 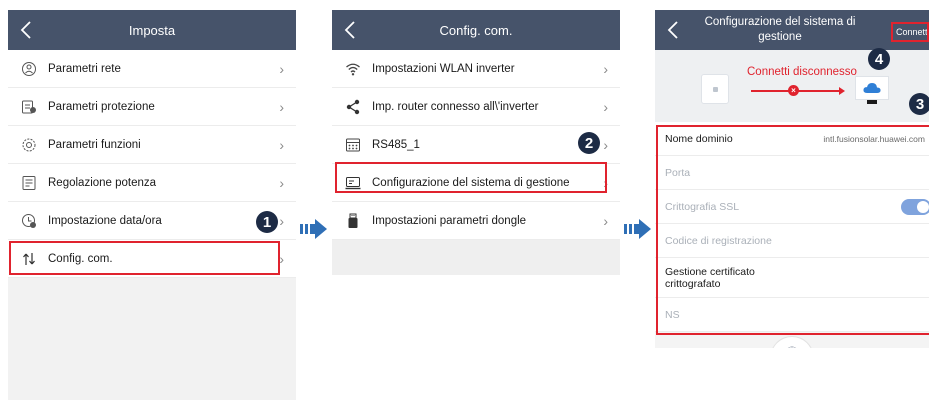 What do you see at coordinates (792, 278) in the screenshot?
I see `field-certificate-management: Gestione certificato crittografato` at bounding box center [792, 278].